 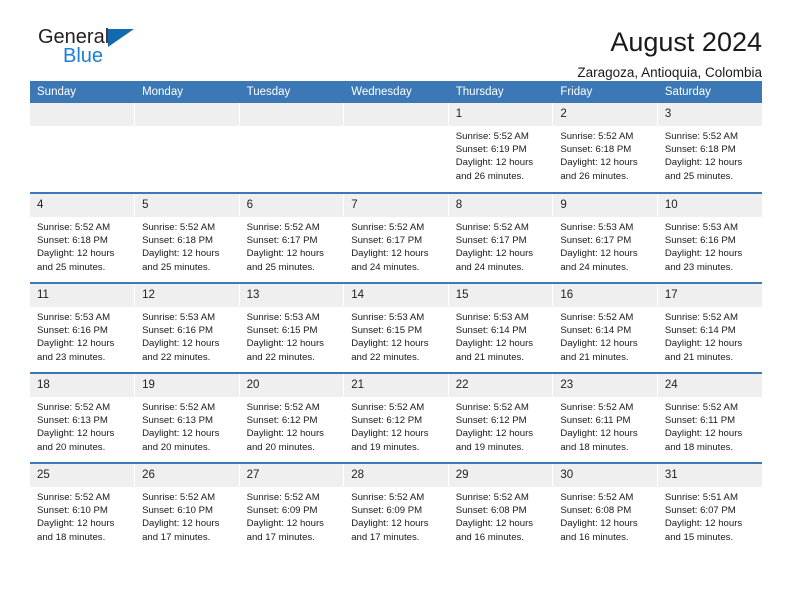 What do you see at coordinates (280, 267) in the screenshot?
I see `daylight-text-line2: and 25 minutes.` at bounding box center [280, 267].